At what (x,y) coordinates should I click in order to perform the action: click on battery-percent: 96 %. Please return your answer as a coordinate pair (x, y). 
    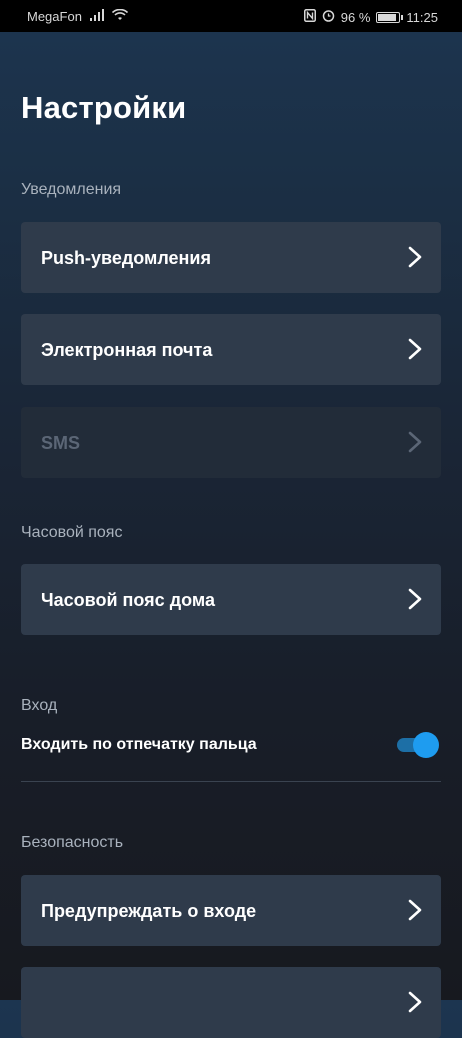
    Looking at the image, I should click on (355, 17).